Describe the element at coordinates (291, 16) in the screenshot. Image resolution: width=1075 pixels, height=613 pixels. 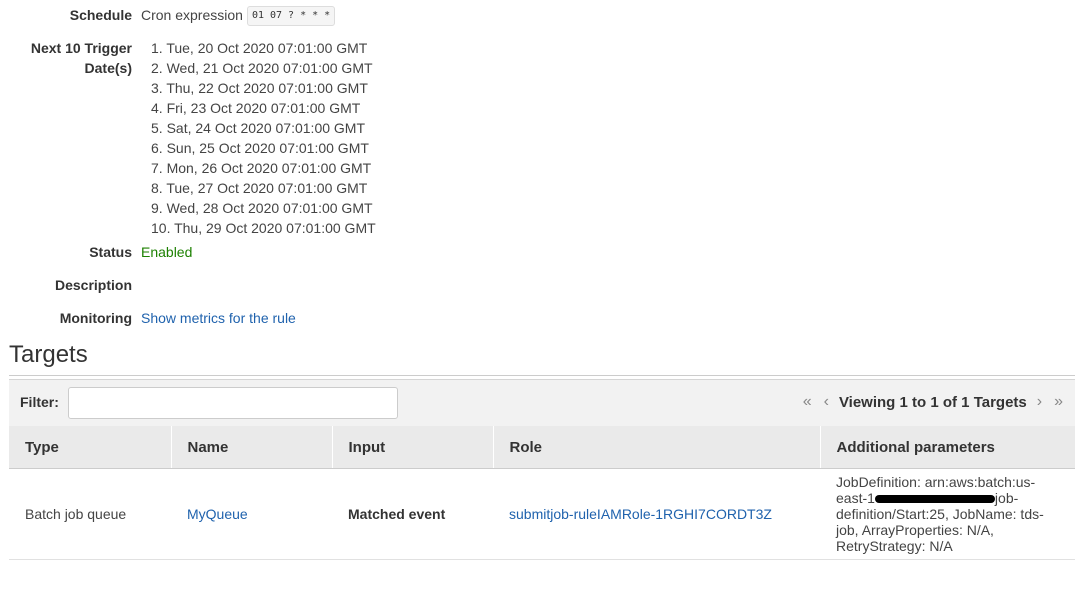
I see `cron-expression: 01 07 ? * * *` at that location.